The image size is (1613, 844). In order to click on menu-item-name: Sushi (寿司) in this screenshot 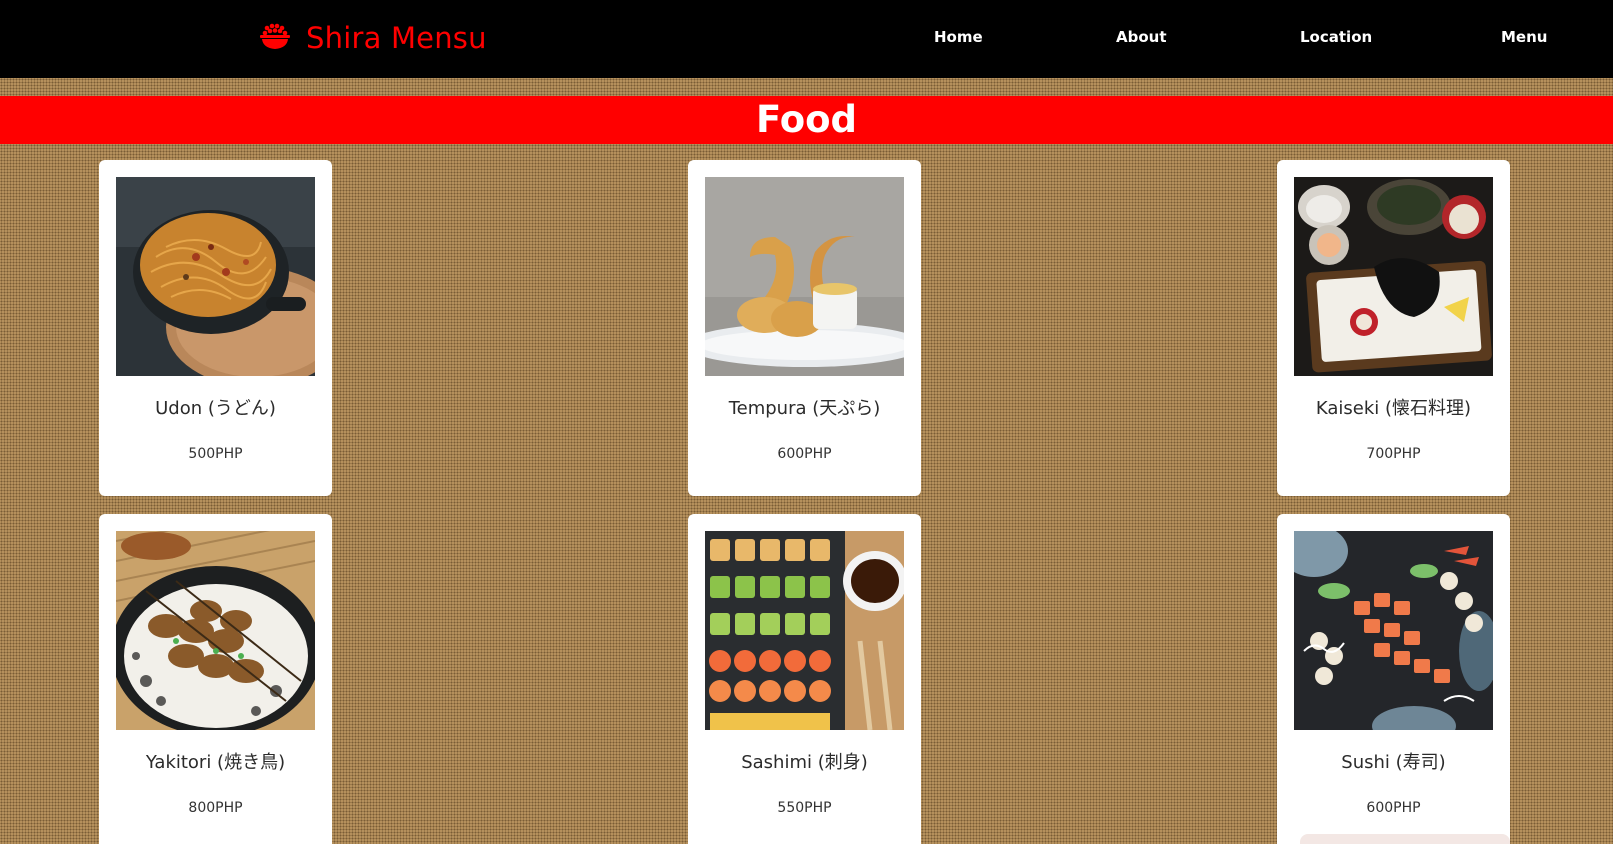, I will do `click(1393, 762)`.